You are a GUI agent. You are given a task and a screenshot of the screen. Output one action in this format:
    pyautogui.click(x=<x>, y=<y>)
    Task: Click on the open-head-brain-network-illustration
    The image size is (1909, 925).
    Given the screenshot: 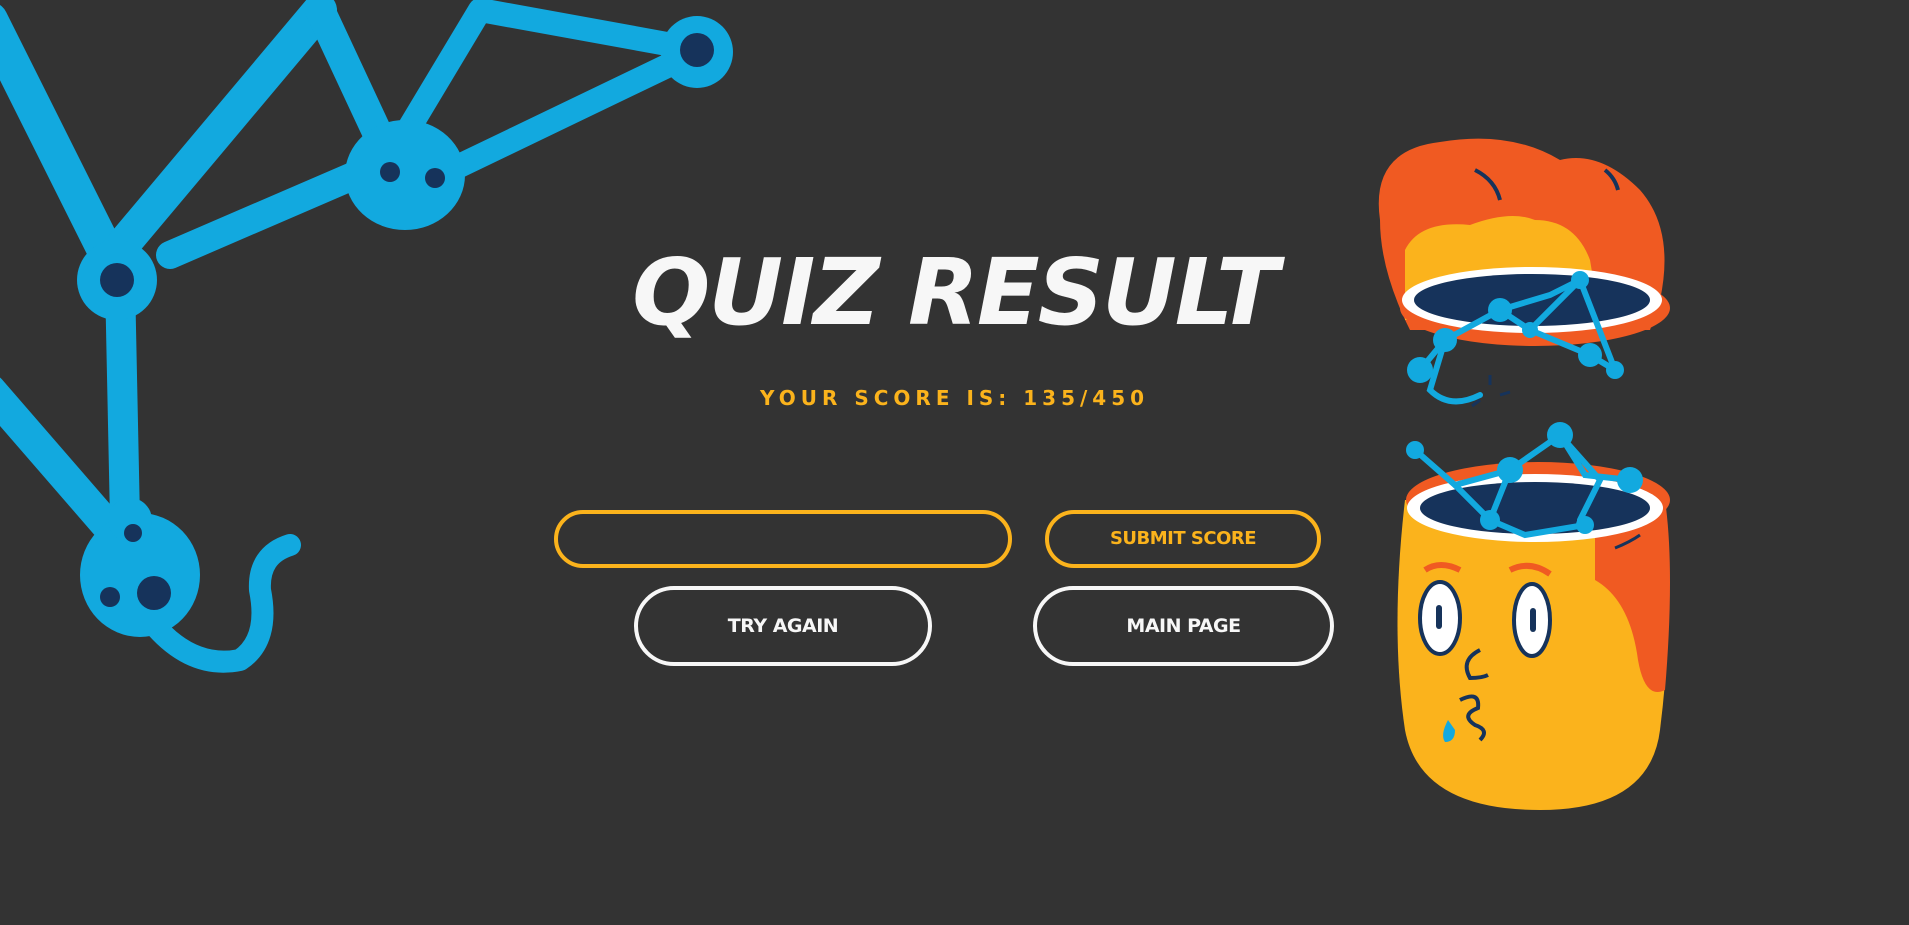 What is the action you would take?
    pyautogui.click(x=1524, y=474)
    